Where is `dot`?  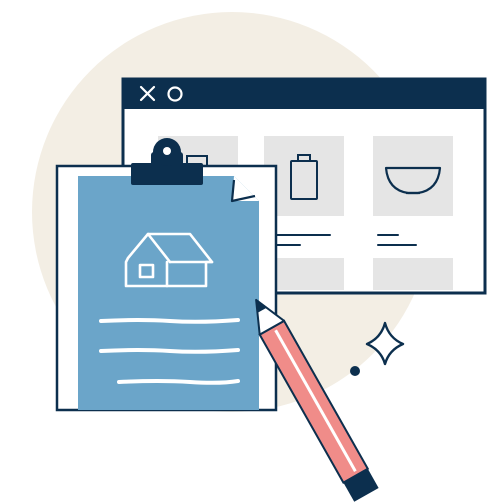 dot is located at coordinates (355, 371).